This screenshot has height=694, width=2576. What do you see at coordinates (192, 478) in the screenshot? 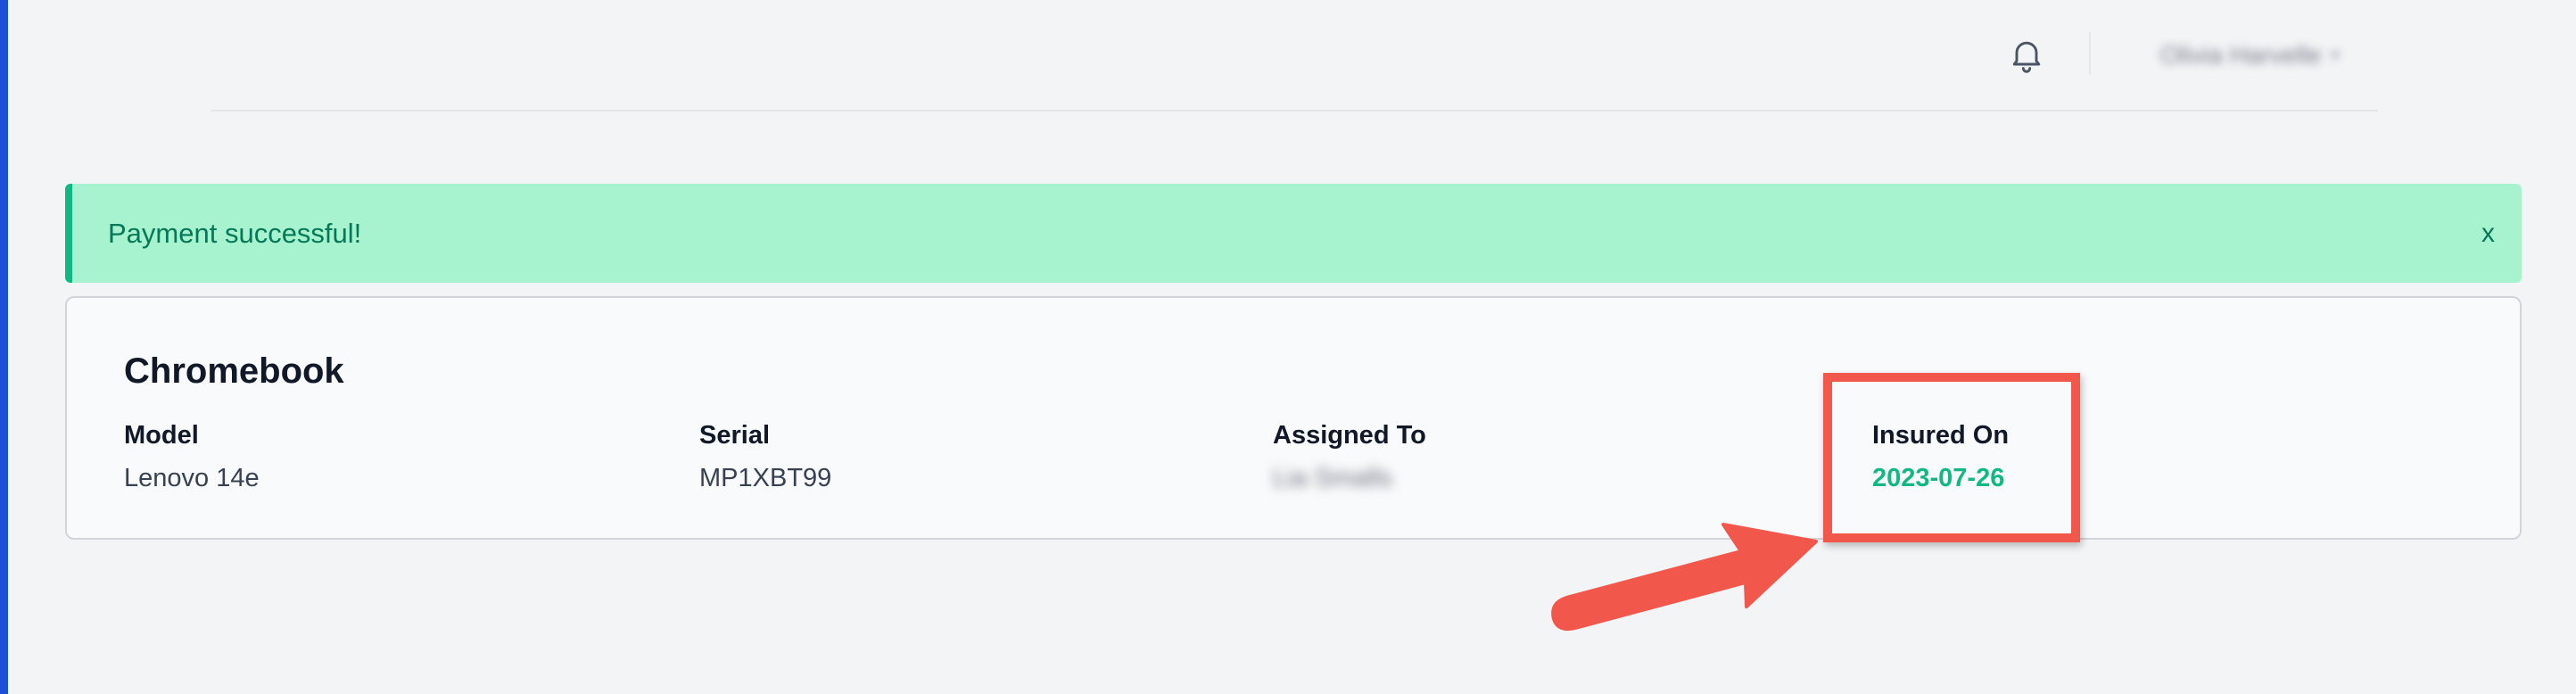
I see `field-value: Lenovo 14e` at bounding box center [192, 478].